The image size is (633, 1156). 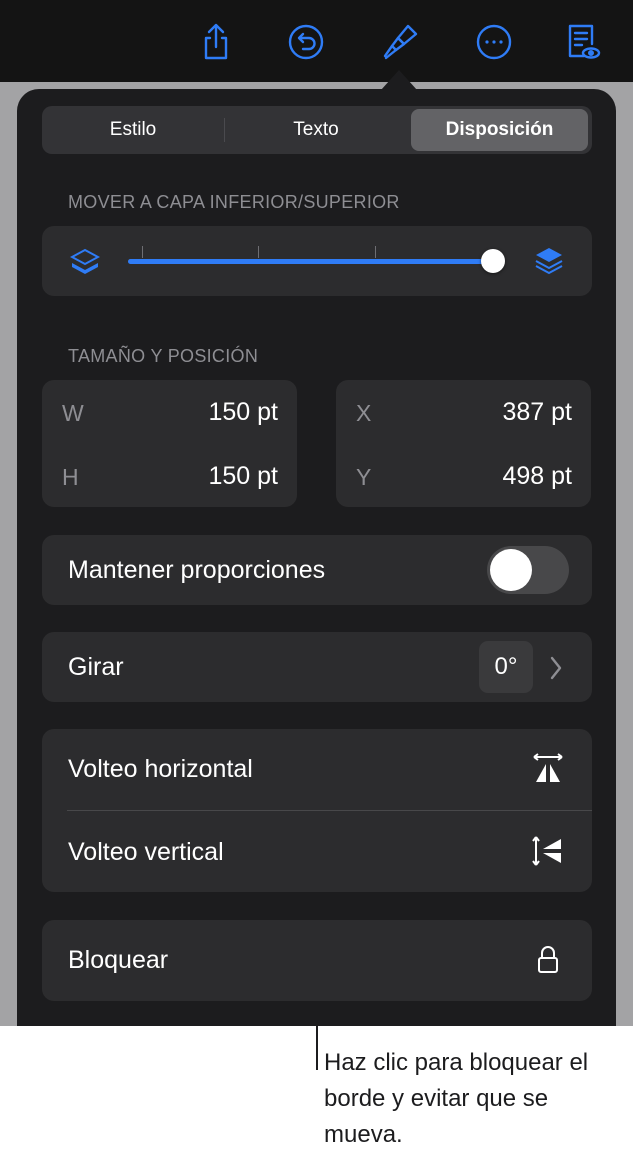 What do you see at coordinates (133, 130) in the screenshot?
I see `tab-estilo: Estilo` at bounding box center [133, 130].